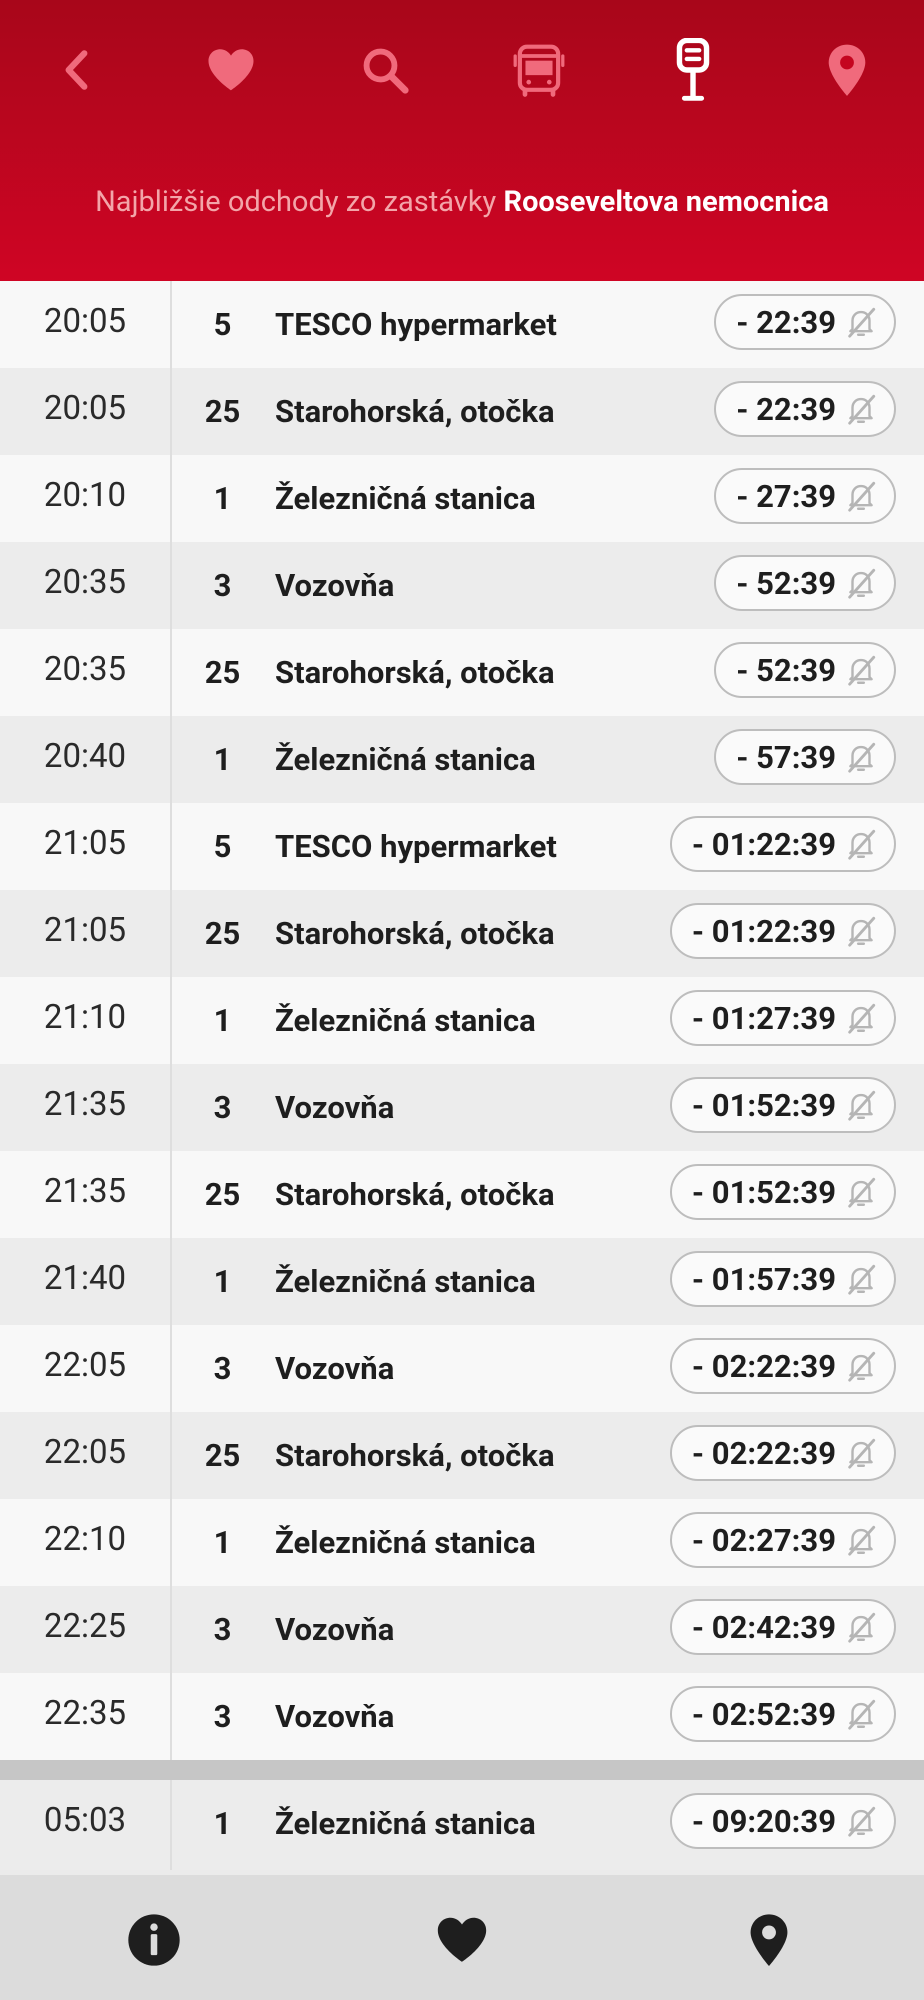 The height and width of the screenshot is (2000, 924). What do you see at coordinates (462, 1716) in the screenshot?
I see `departure-row: 22:35 3 Vozovňa - 02:52:39` at bounding box center [462, 1716].